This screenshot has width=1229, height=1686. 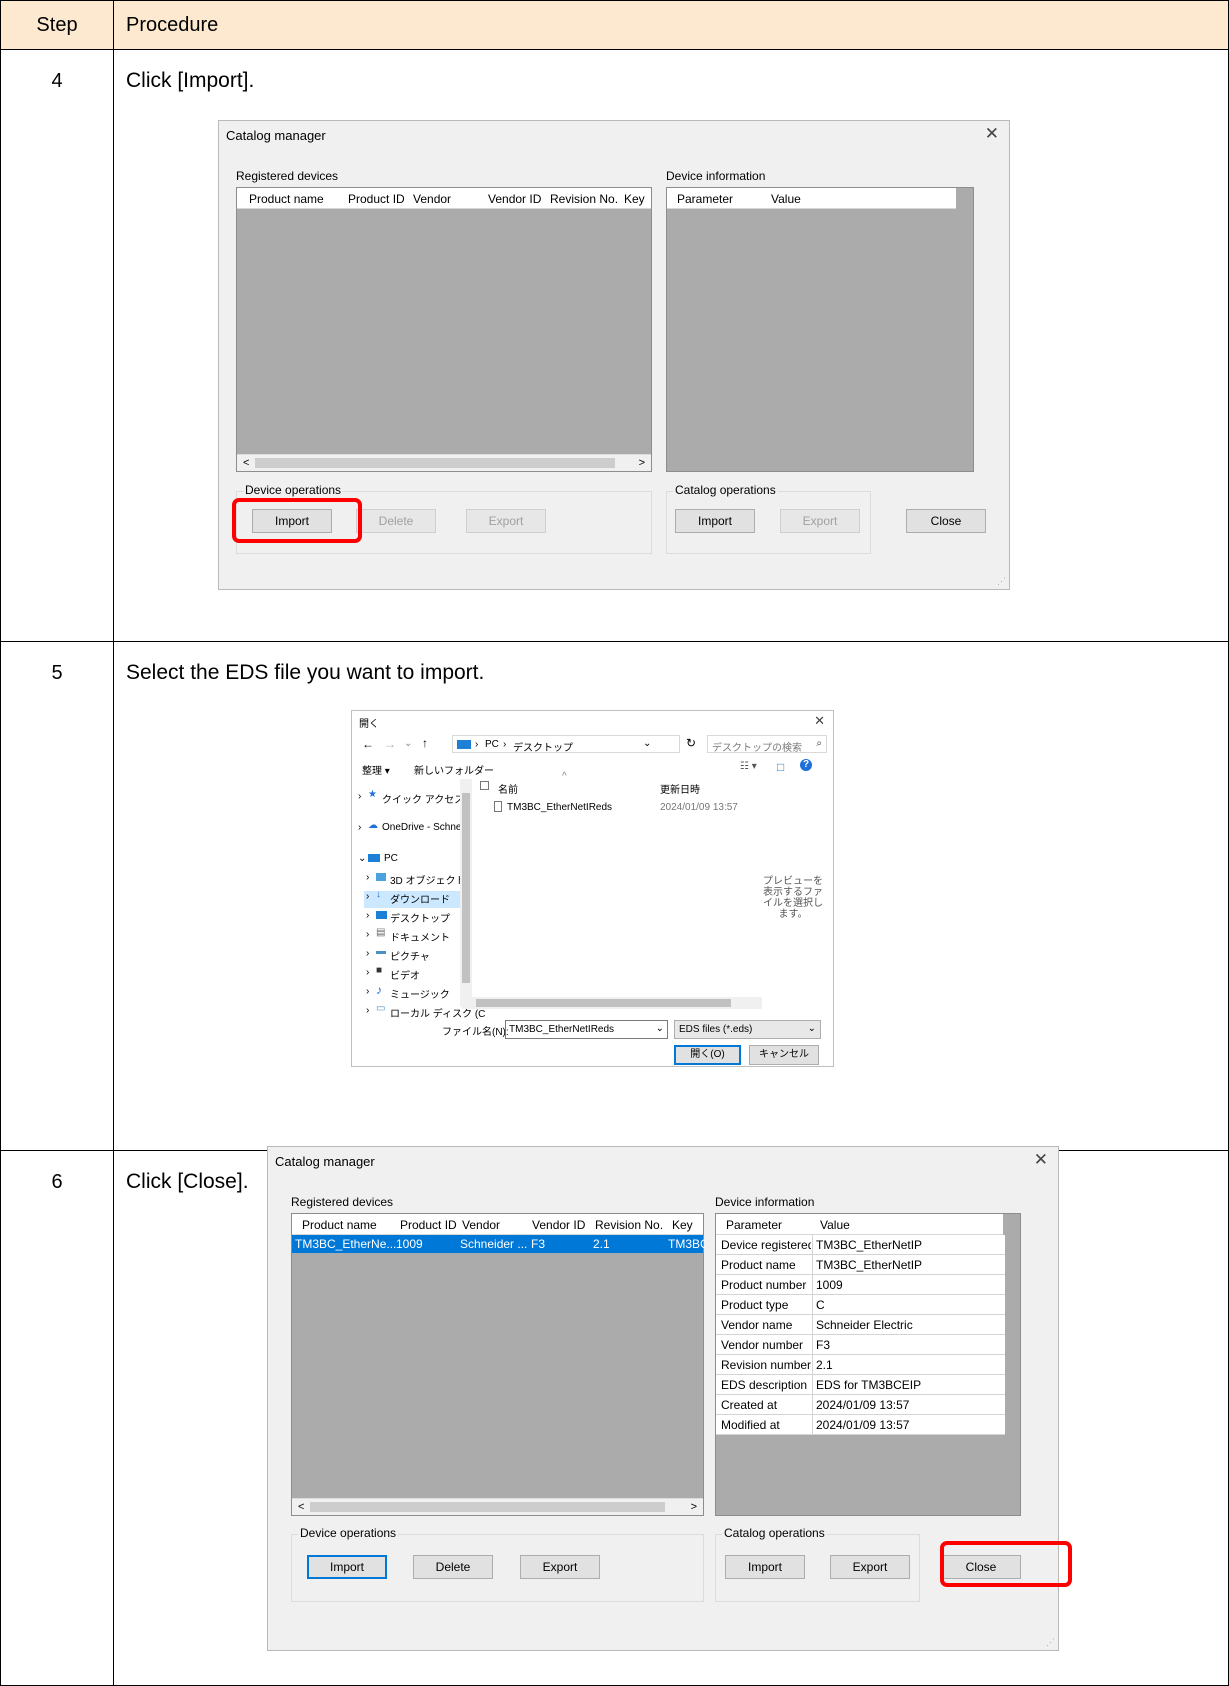 What do you see at coordinates (860, 1385) in the screenshot?
I see `table-row: EDS description EDS for TM3BCEIP` at bounding box center [860, 1385].